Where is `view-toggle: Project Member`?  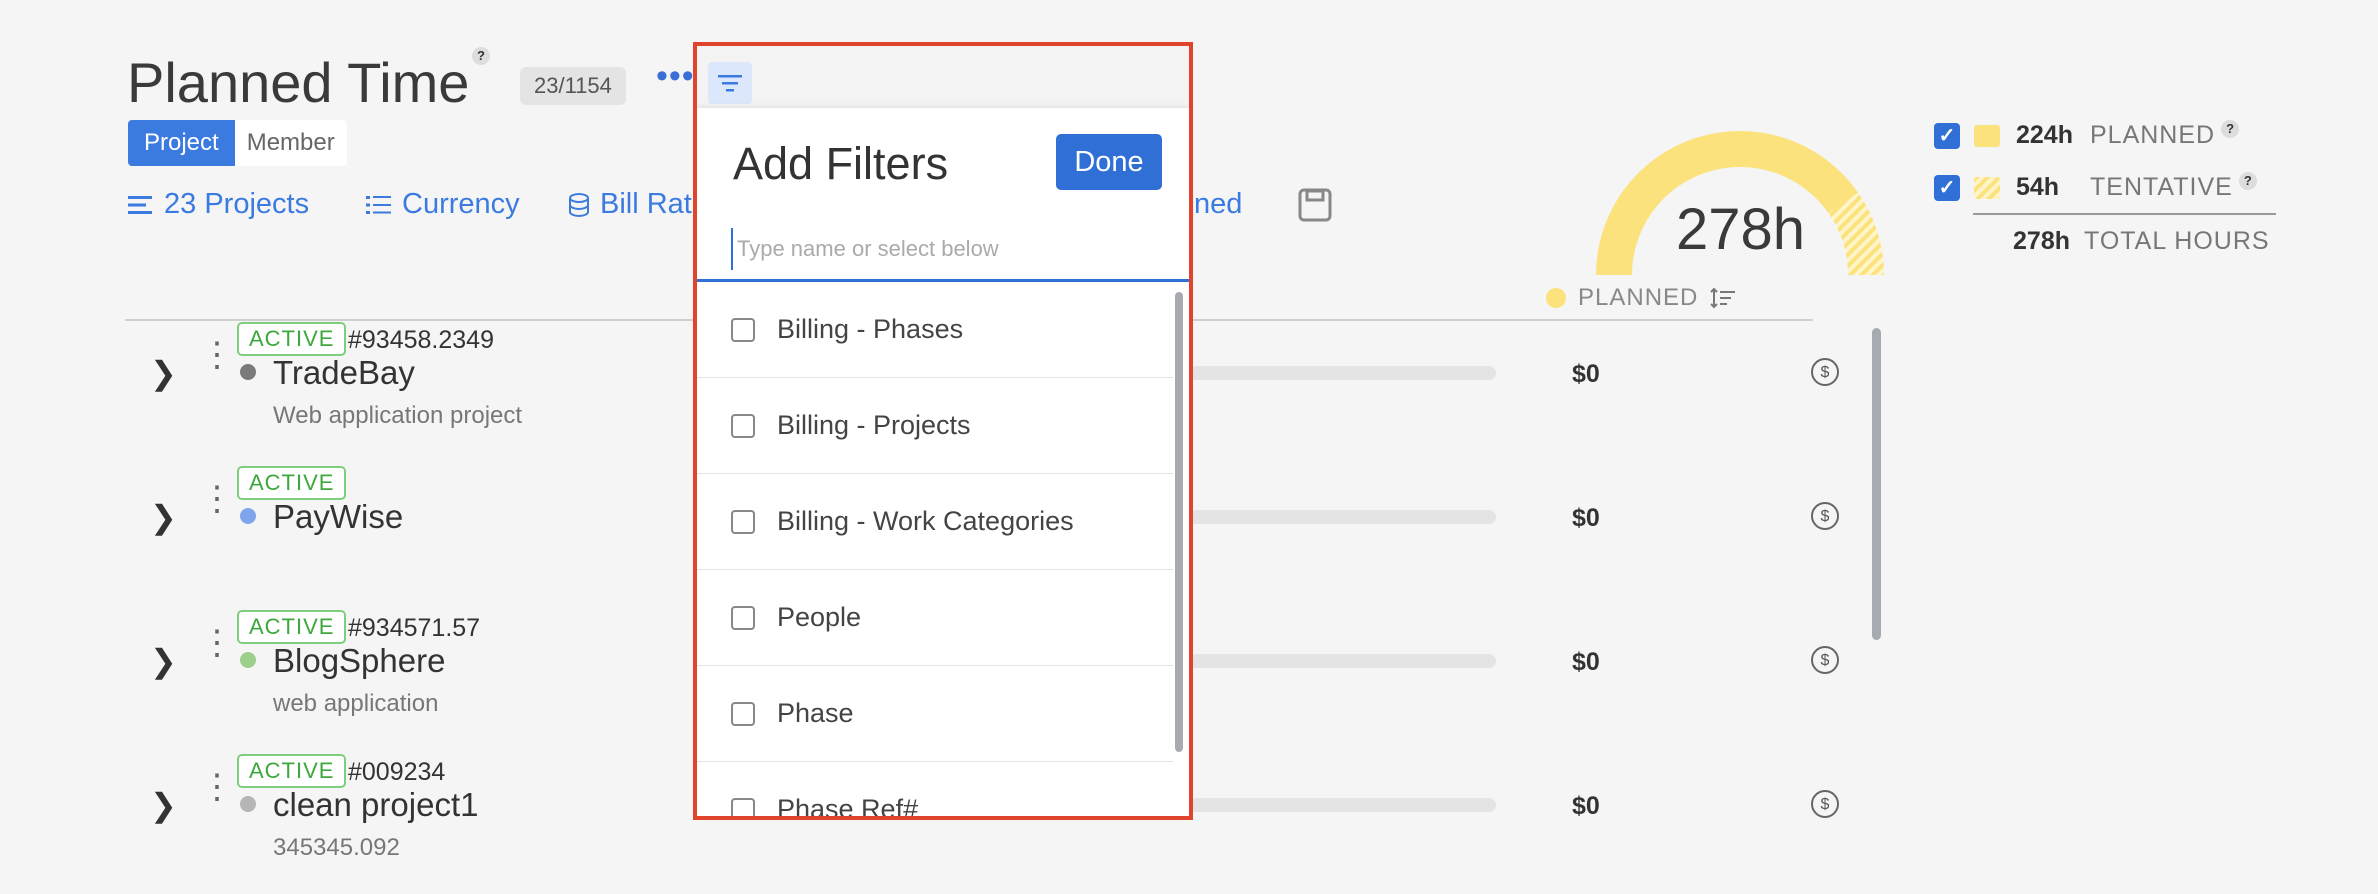
view-toggle: Project Member is located at coordinates (237, 143).